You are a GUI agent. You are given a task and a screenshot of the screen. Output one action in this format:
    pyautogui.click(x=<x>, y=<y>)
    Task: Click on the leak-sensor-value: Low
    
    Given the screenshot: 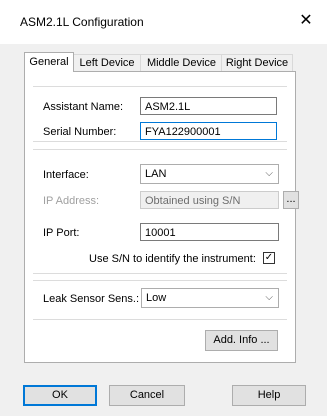 What is the action you would take?
    pyautogui.click(x=156, y=298)
    